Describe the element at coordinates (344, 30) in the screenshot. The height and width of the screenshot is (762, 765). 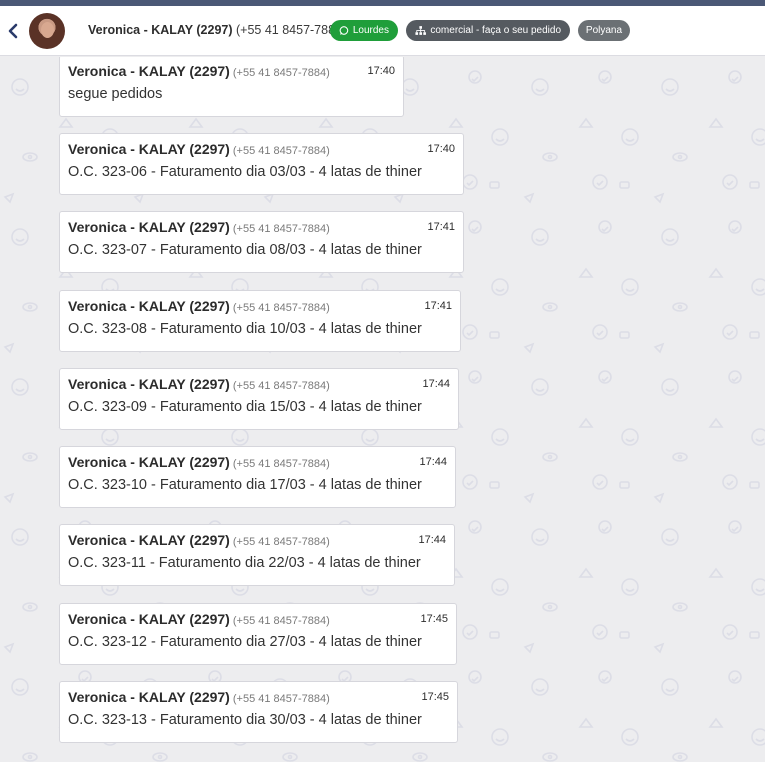
I see `whatsapp-icon` at that location.